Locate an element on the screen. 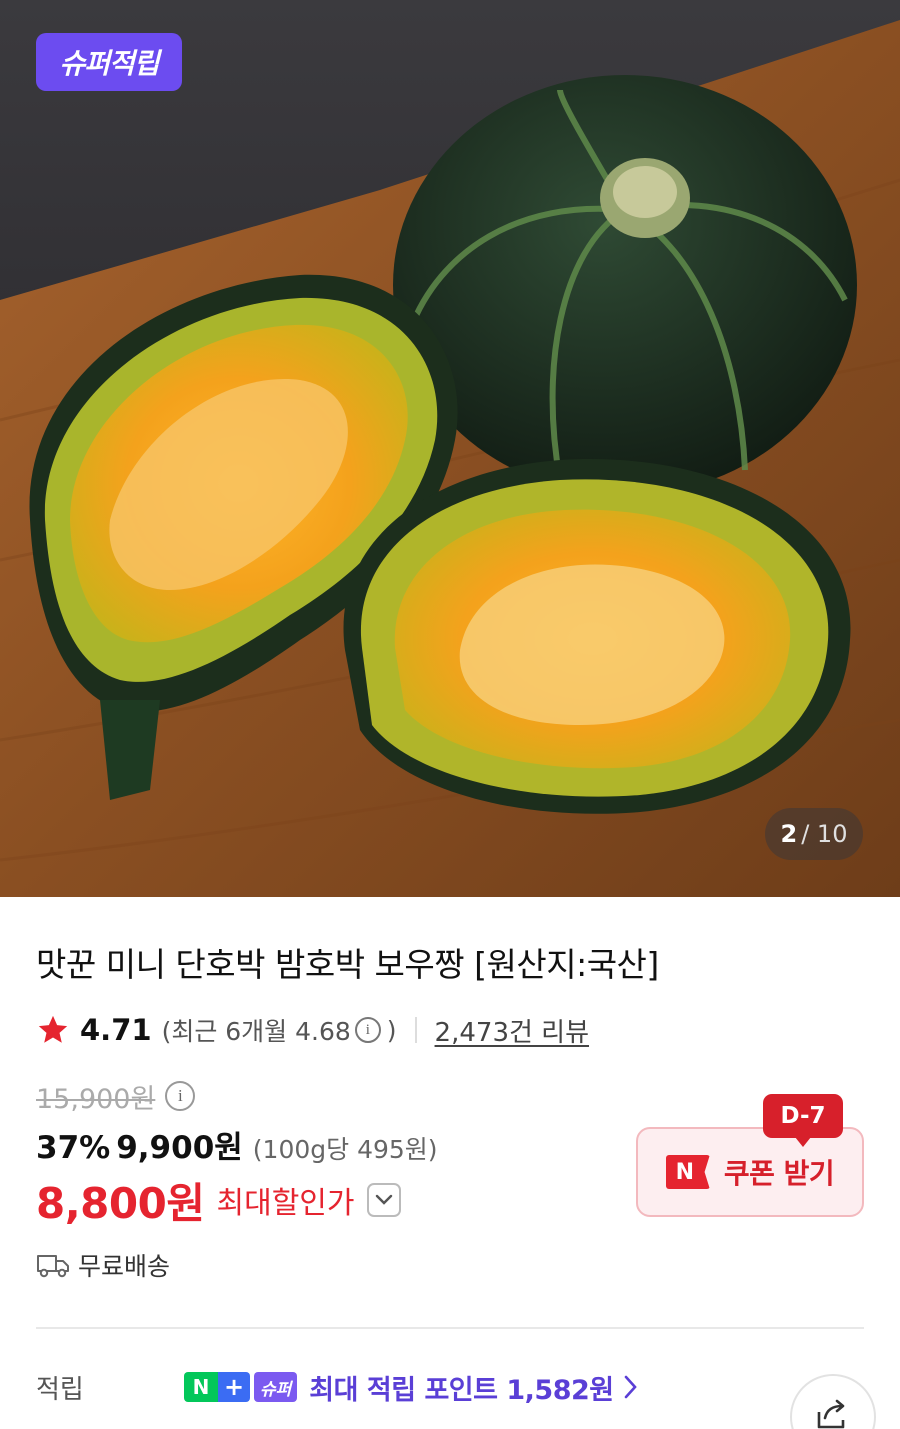 Image resolution: width=900 pixels, height=1429 pixels. max-discount-label: 최대할인가 is located at coordinates (285, 1203).